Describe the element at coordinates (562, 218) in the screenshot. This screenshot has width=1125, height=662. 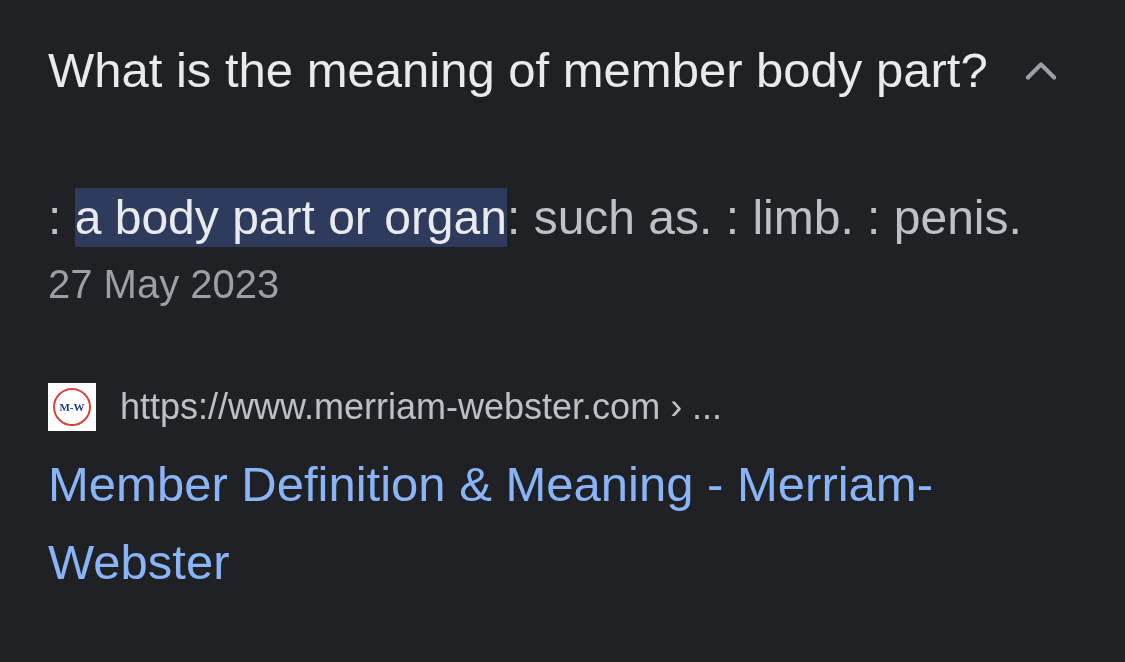
I see `answer-snippet: : a body part or organ: such as. : limb. : penis.` at that location.